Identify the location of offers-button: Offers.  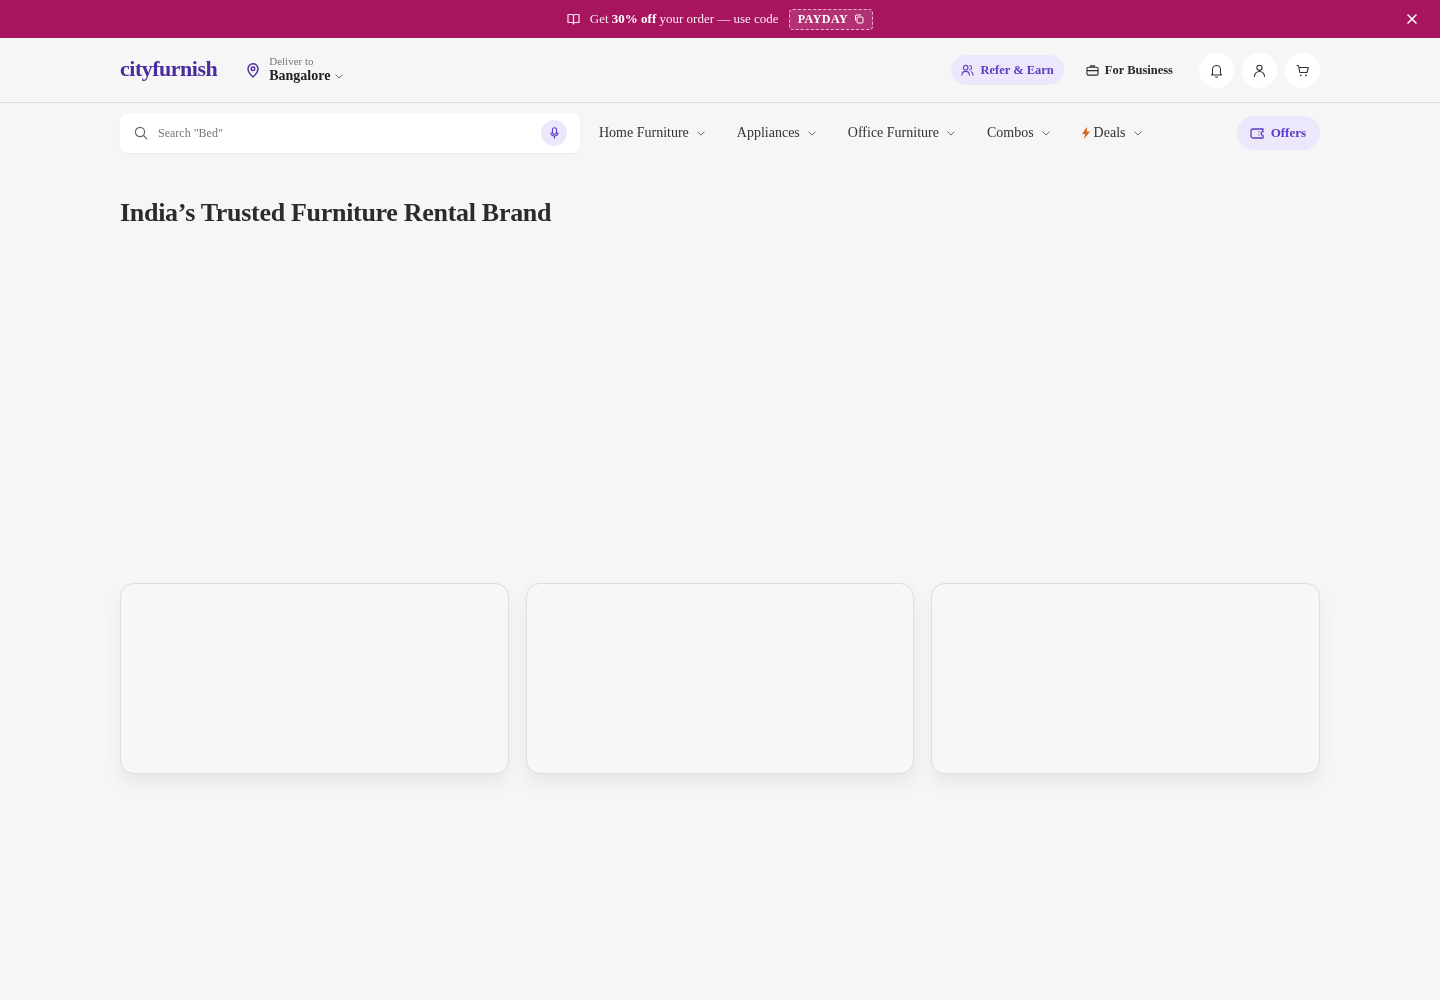
(1278, 133).